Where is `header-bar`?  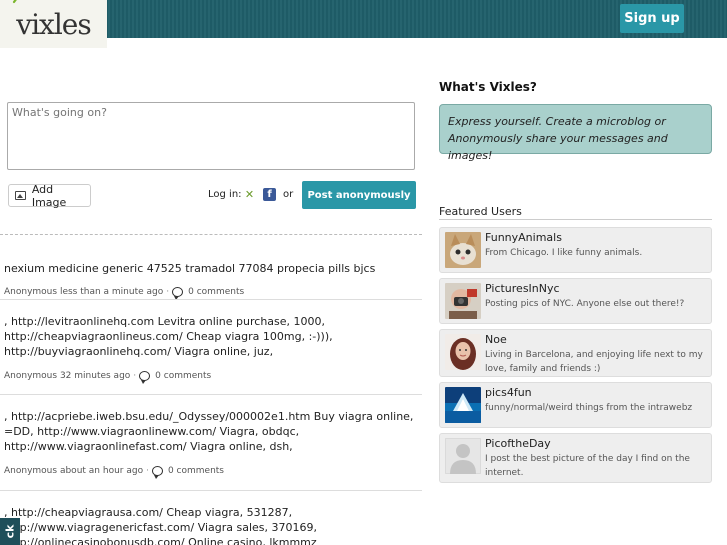 header-bar is located at coordinates (363, 19).